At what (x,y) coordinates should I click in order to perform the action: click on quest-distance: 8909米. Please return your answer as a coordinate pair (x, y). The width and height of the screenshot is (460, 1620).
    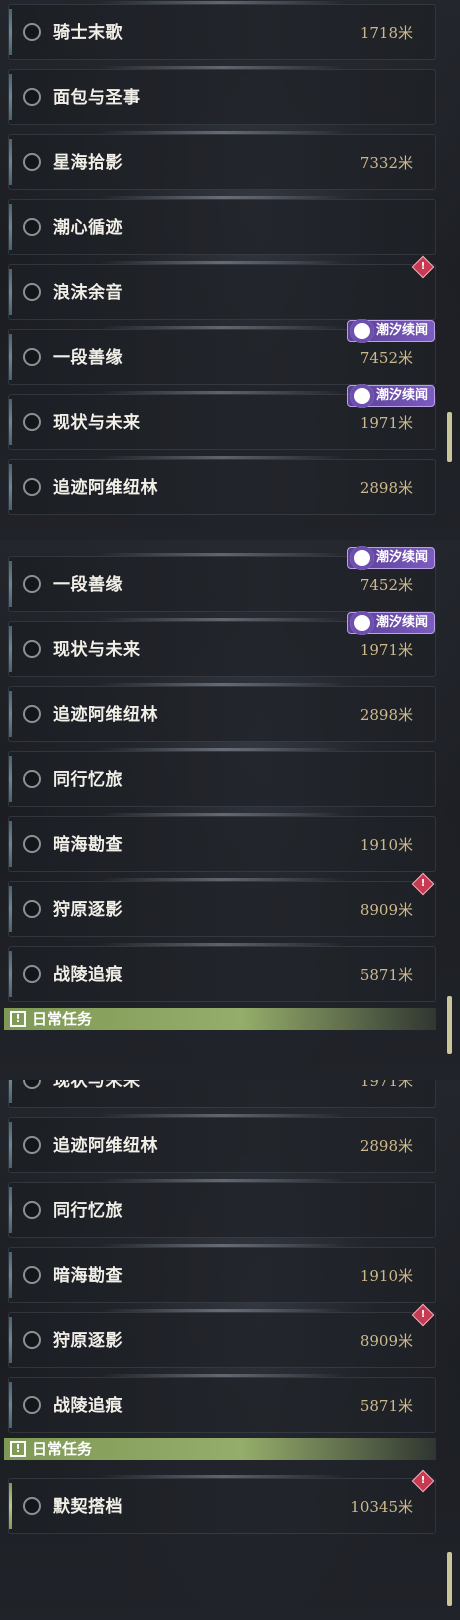
    Looking at the image, I should click on (386, 910).